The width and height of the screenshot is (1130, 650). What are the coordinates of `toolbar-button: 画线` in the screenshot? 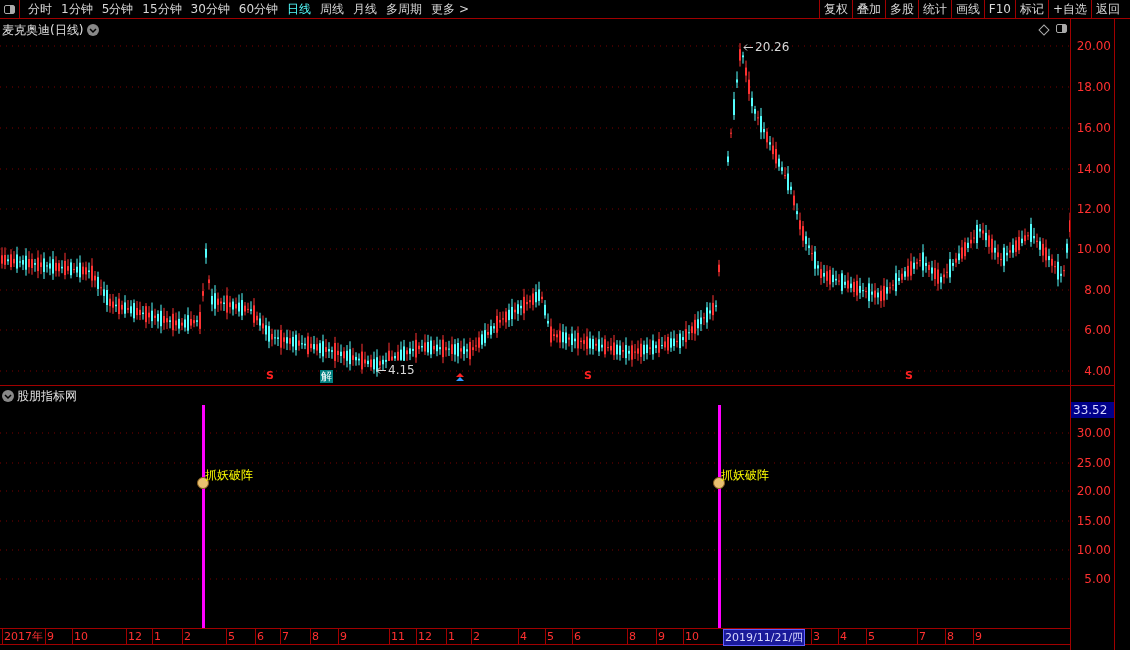 It's located at (967, 9).